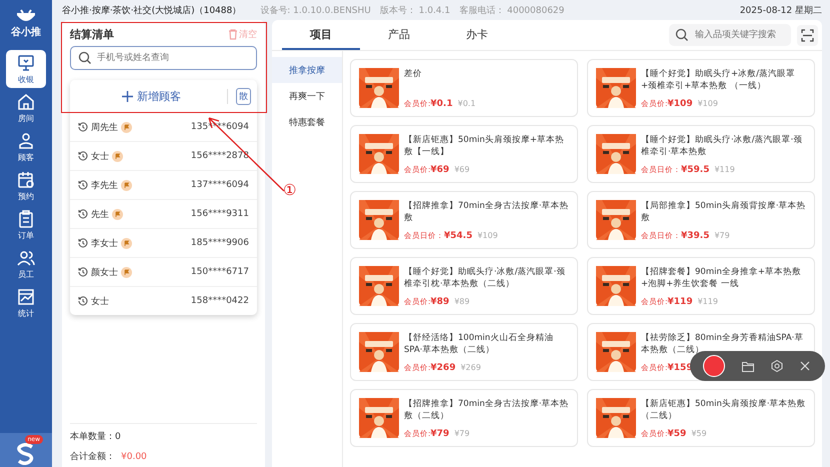  What do you see at coordinates (219, 243) in the screenshot?
I see `customer-phone: 185****9906` at bounding box center [219, 243].